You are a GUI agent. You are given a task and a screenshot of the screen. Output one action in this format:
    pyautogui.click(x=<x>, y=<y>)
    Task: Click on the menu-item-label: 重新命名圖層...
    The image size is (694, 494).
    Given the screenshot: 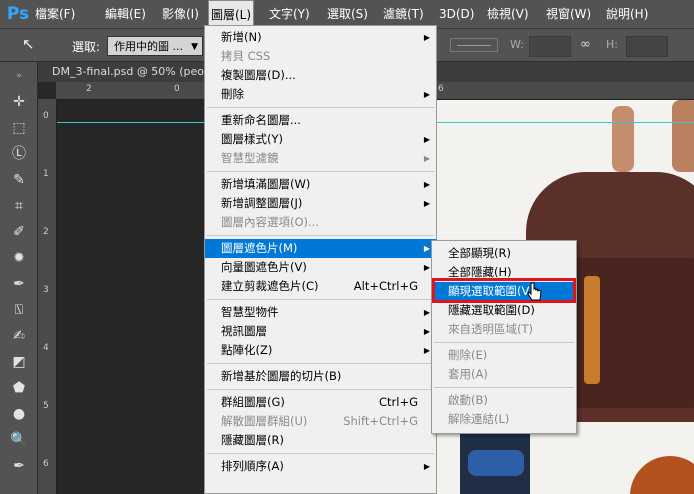 What is the action you would take?
    pyautogui.click(x=261, y=120)
    